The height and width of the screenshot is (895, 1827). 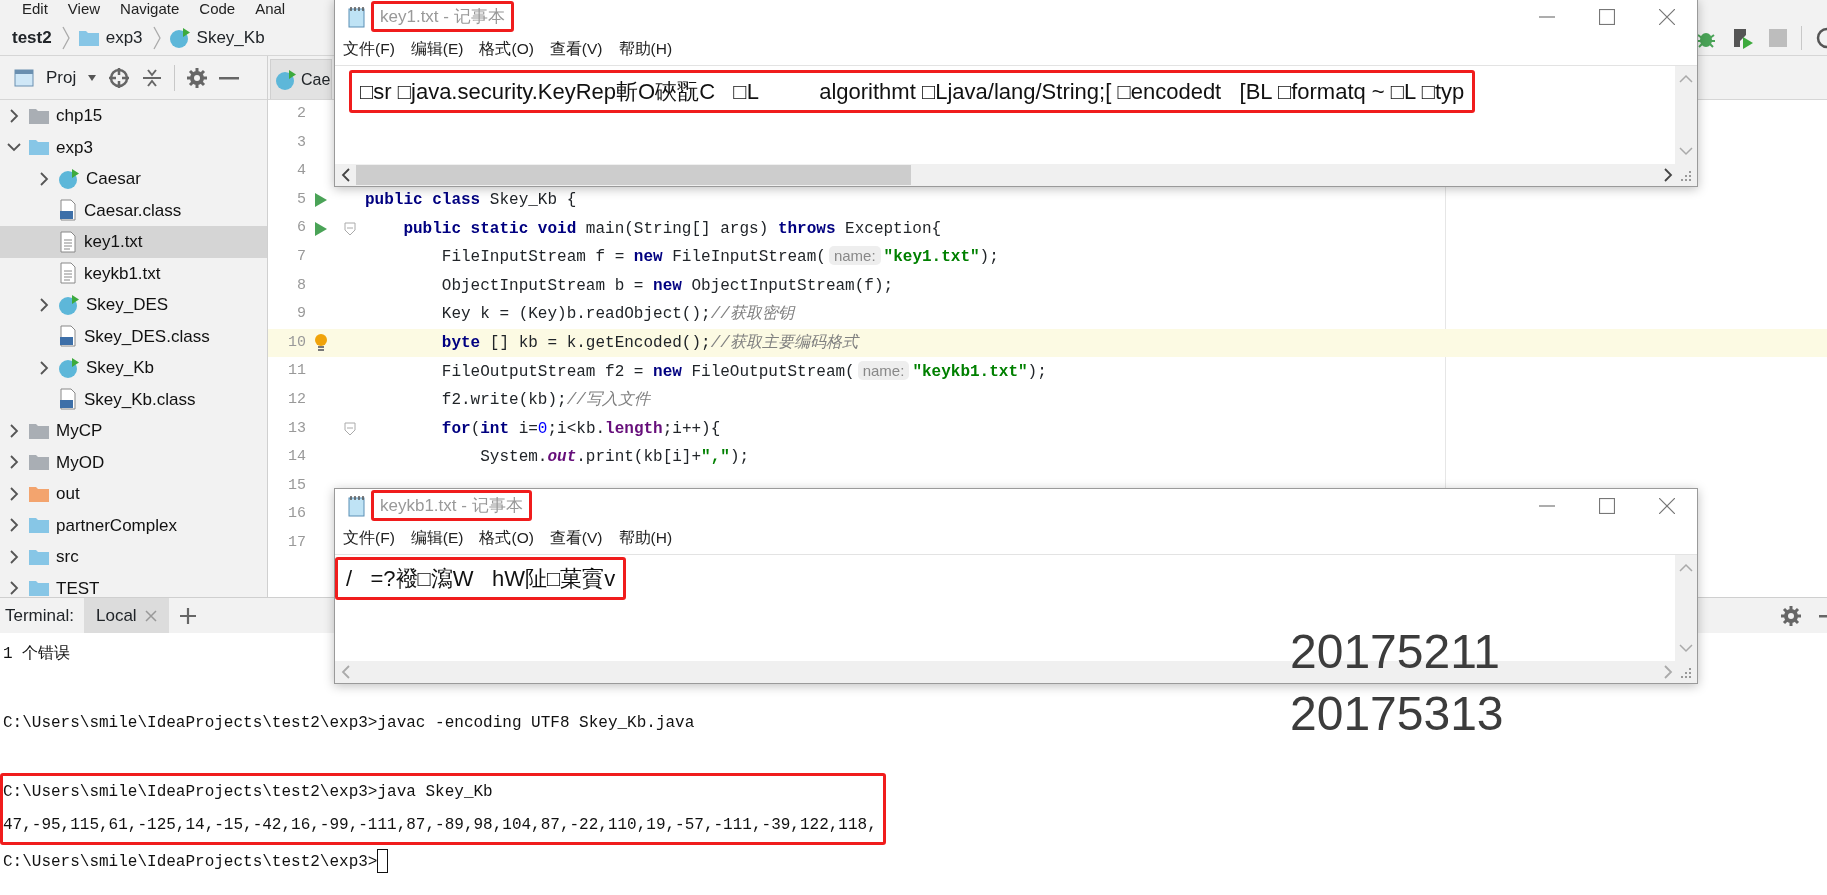 I want to click on line-number: 3, so click(x=301, y=142).